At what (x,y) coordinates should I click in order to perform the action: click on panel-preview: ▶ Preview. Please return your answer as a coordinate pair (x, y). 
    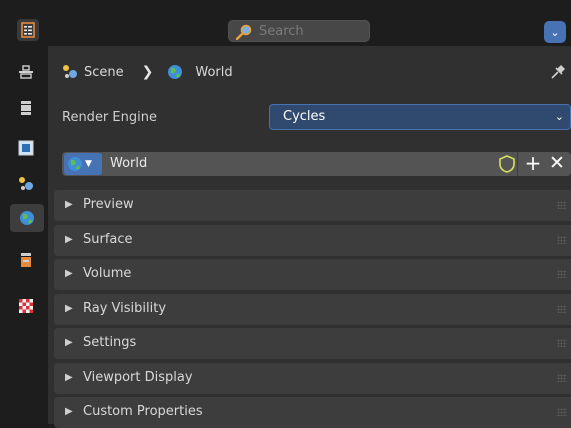
    Looking at the image, I should click on (312, 205).